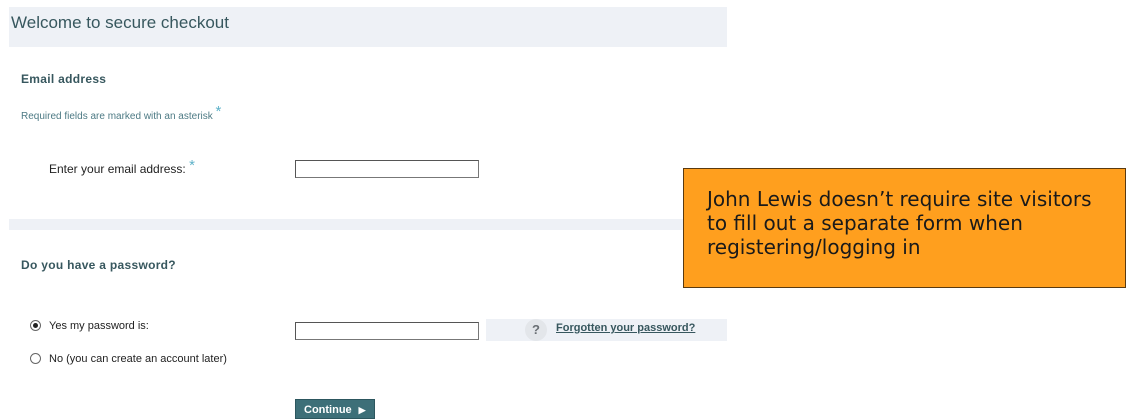  I want to click on radio-yes-password: Yes my password is:, so click(89, 326).